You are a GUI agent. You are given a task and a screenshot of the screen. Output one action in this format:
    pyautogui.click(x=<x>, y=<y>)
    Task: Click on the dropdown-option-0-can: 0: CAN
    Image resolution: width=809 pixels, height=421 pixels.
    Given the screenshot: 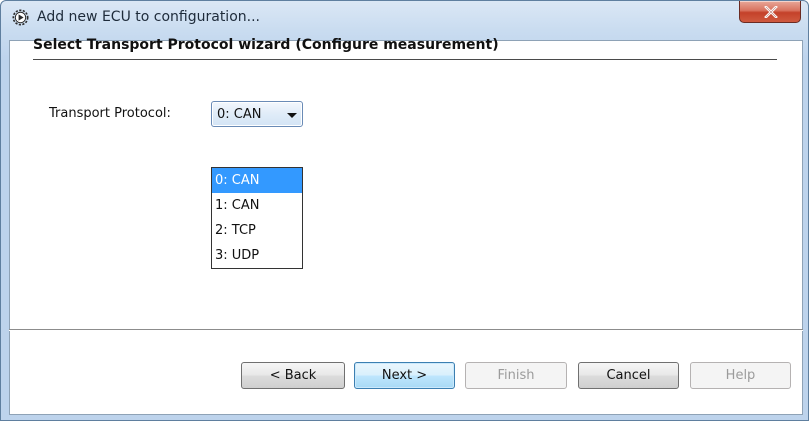 What is the action you would take?
    pyautogui.click(x=257, y=180)
    